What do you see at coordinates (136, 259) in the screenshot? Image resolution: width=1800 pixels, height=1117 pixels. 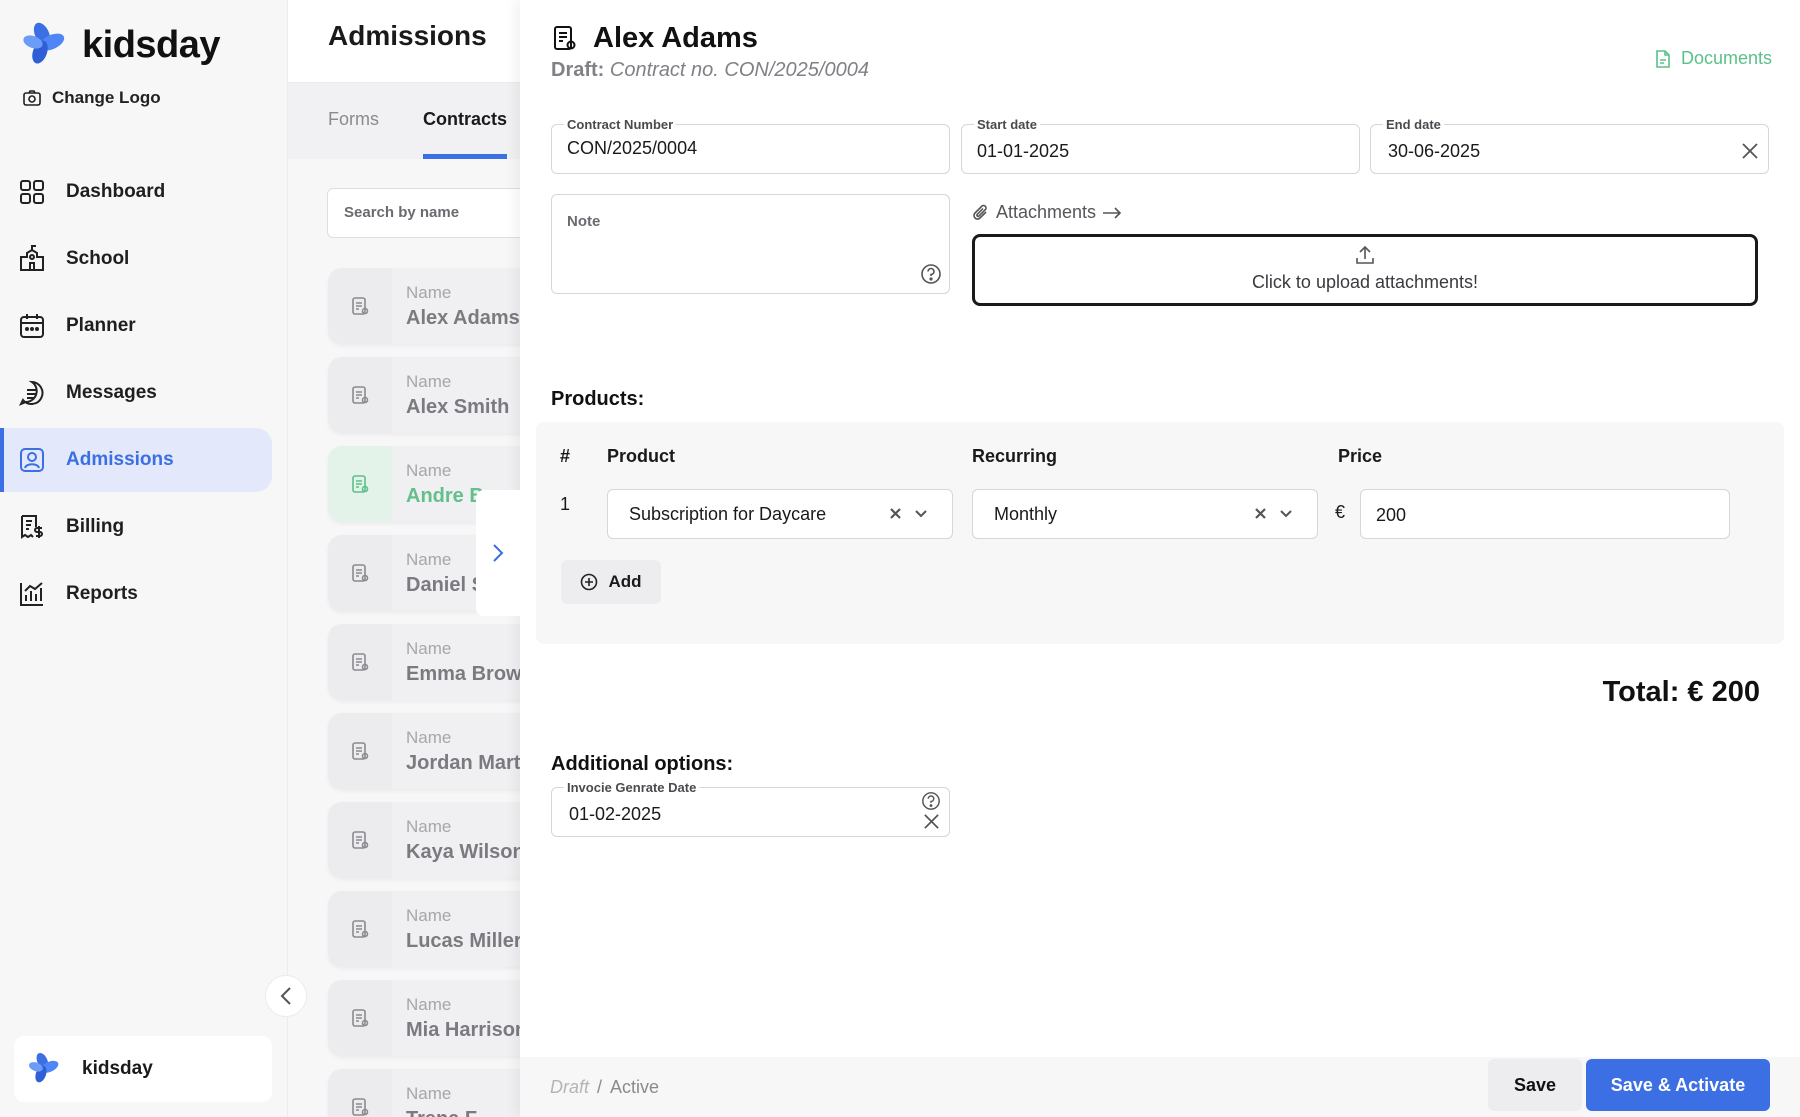 I see `nav-item-school: School` at bounding box center [136, 259].